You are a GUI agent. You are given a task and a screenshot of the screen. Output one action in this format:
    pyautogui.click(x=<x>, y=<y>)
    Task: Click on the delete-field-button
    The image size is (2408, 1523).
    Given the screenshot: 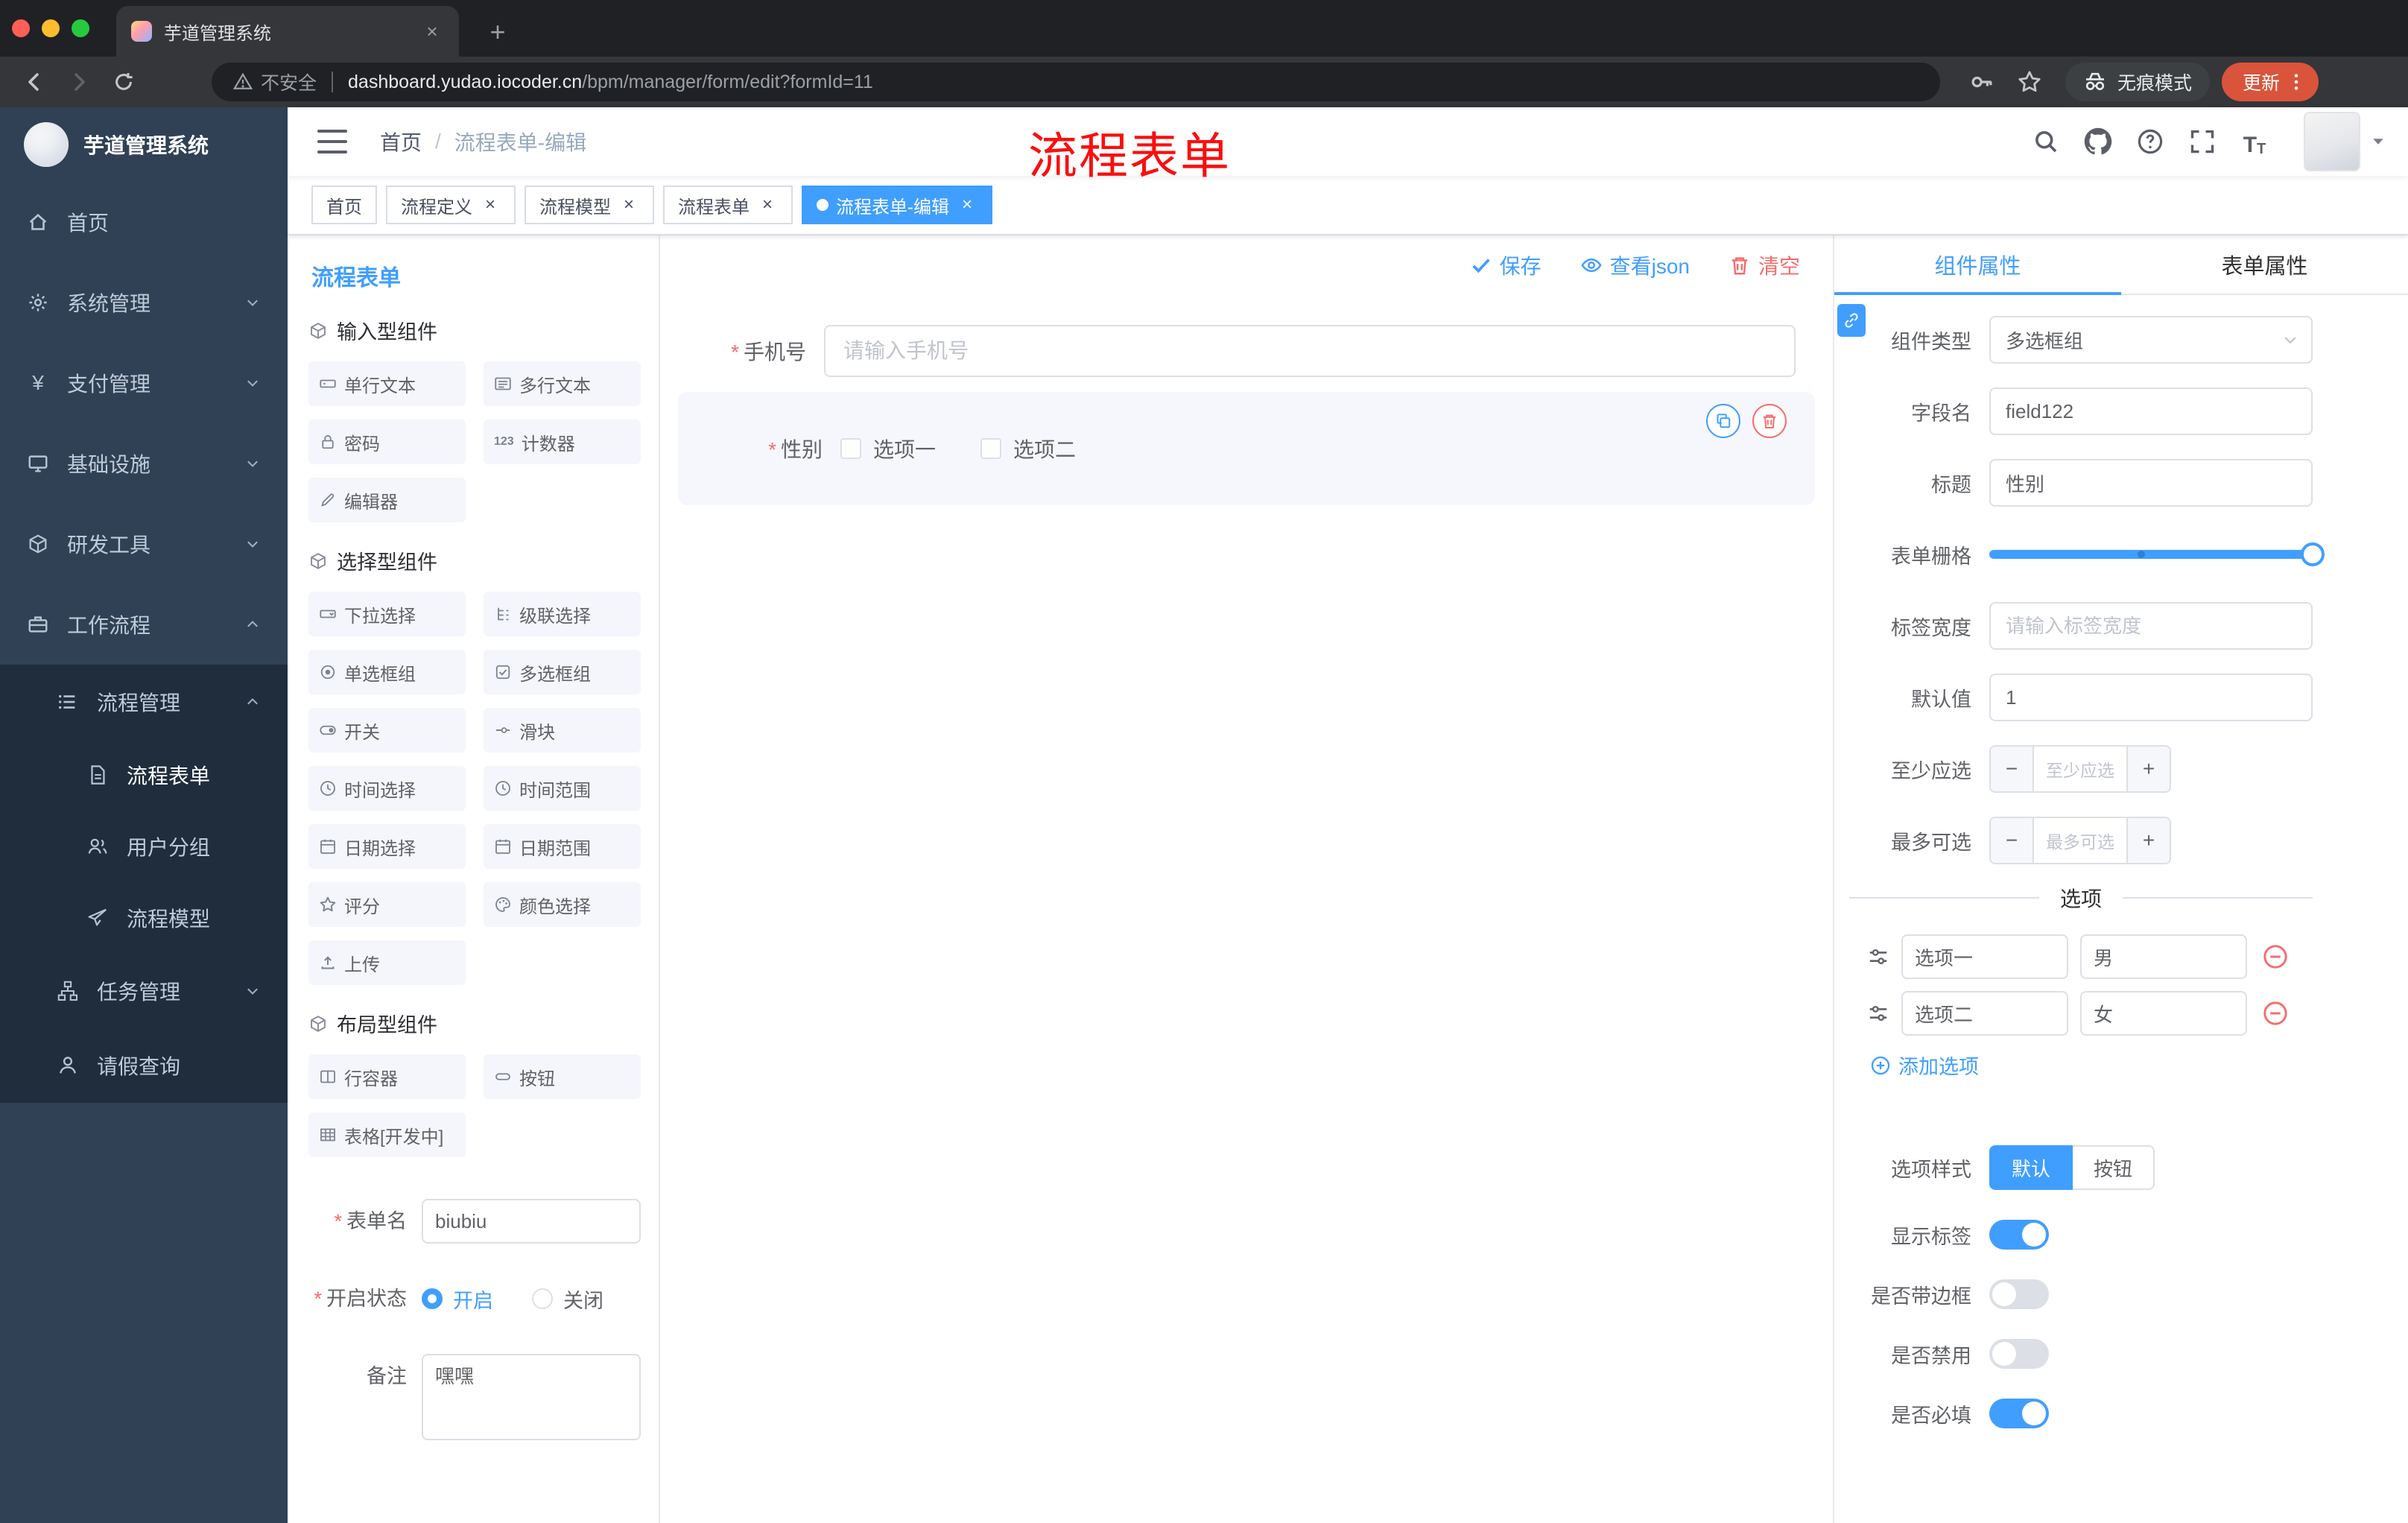 What is the action you would take?
    pyautogui.click(x=1769, y=421)
    